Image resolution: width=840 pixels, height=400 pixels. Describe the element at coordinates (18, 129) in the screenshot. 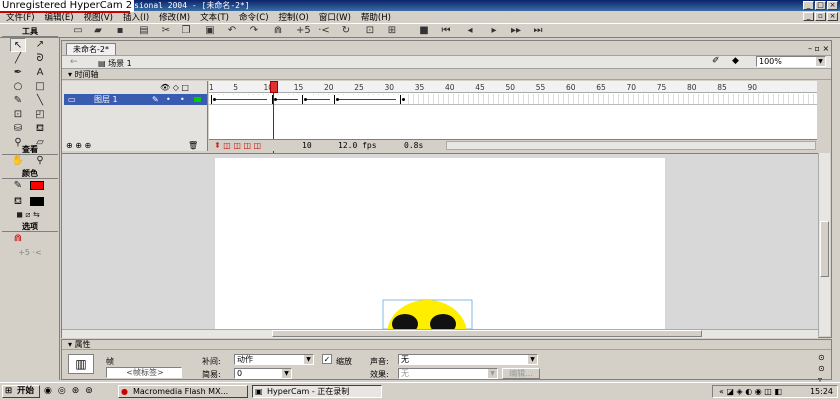

I see `ink-bottle-tool: ⛁` at that location.